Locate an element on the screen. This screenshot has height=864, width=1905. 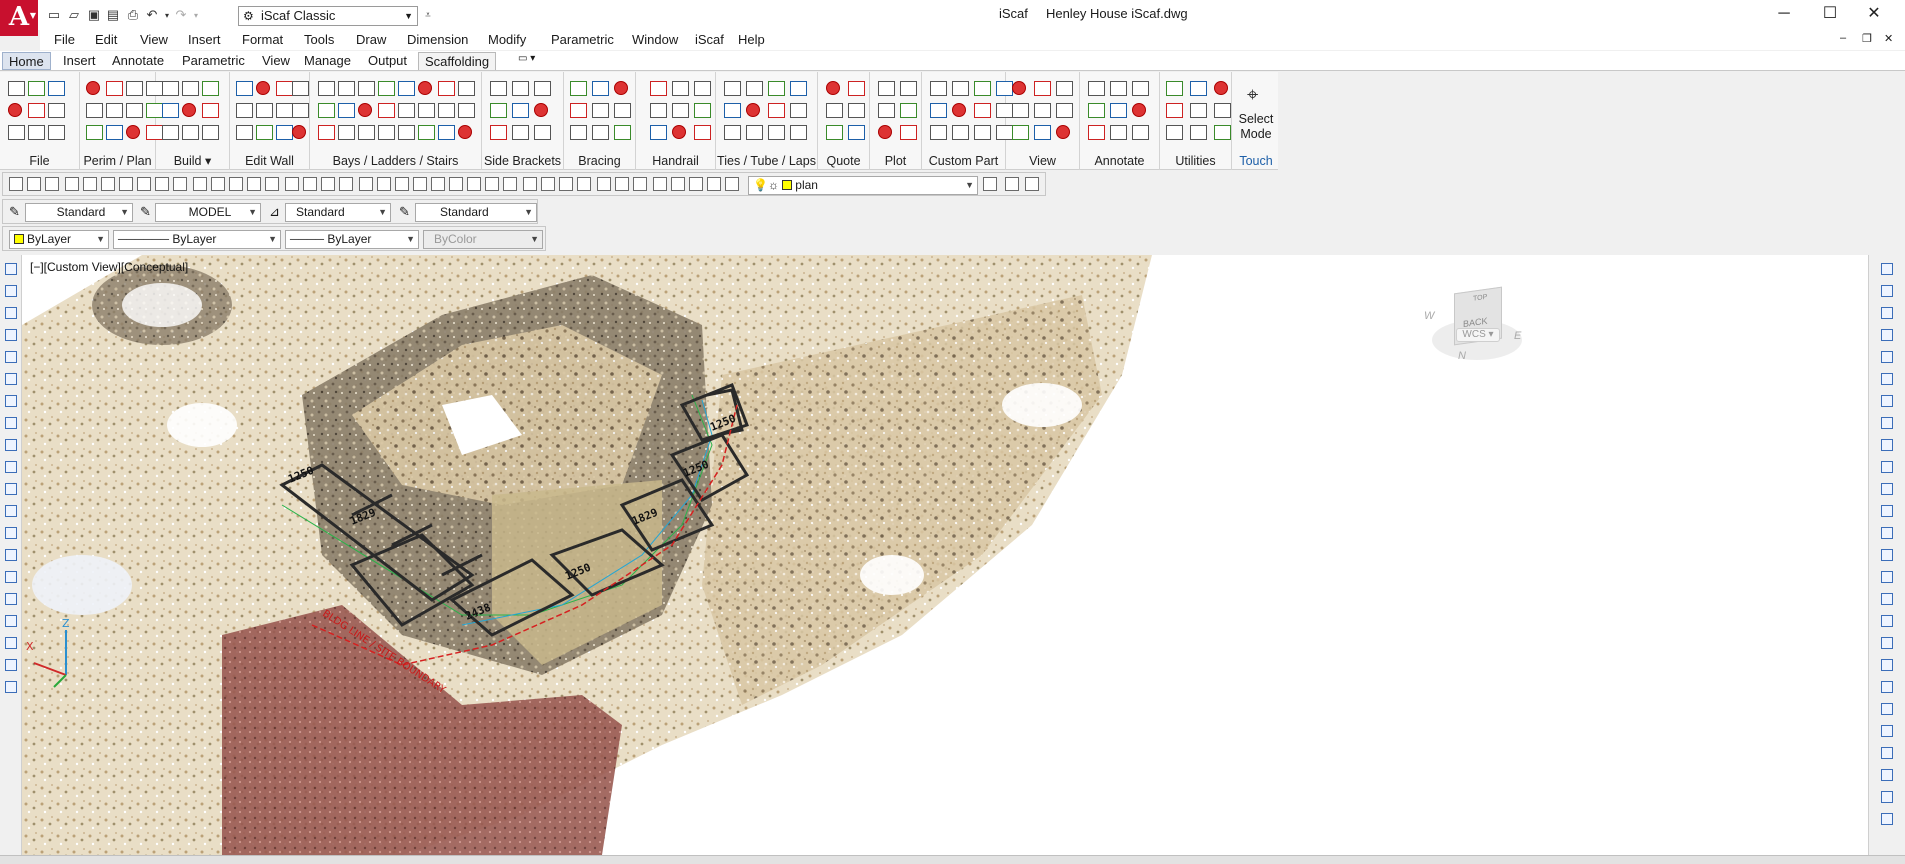
workspace-switcher: ⚙ iScaf Classic ▼ is located at coordinates (328, 16).